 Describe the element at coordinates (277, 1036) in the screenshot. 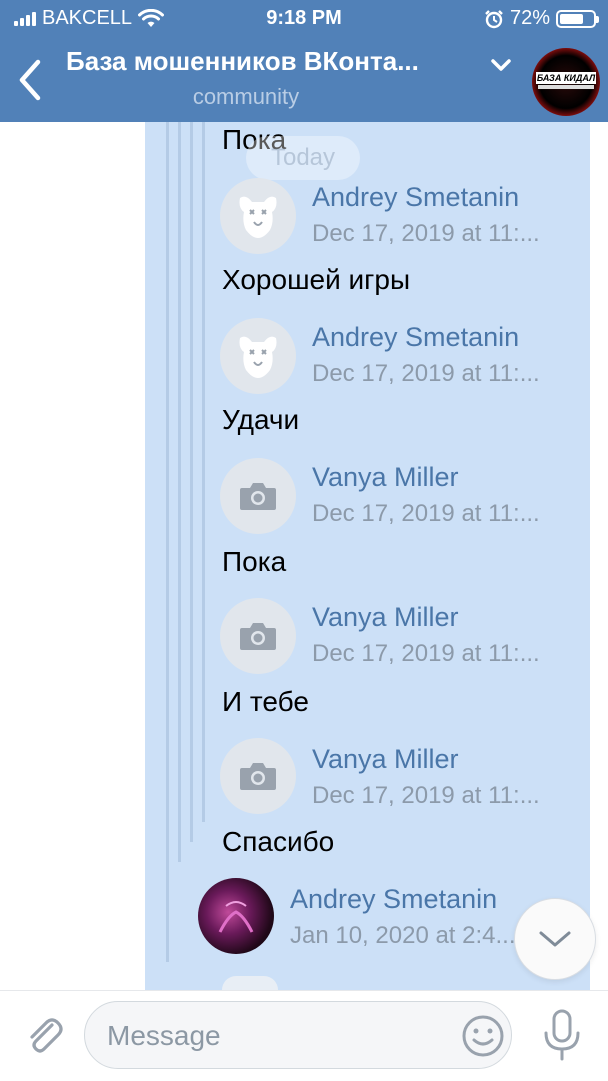

I see `message-input` at that location.